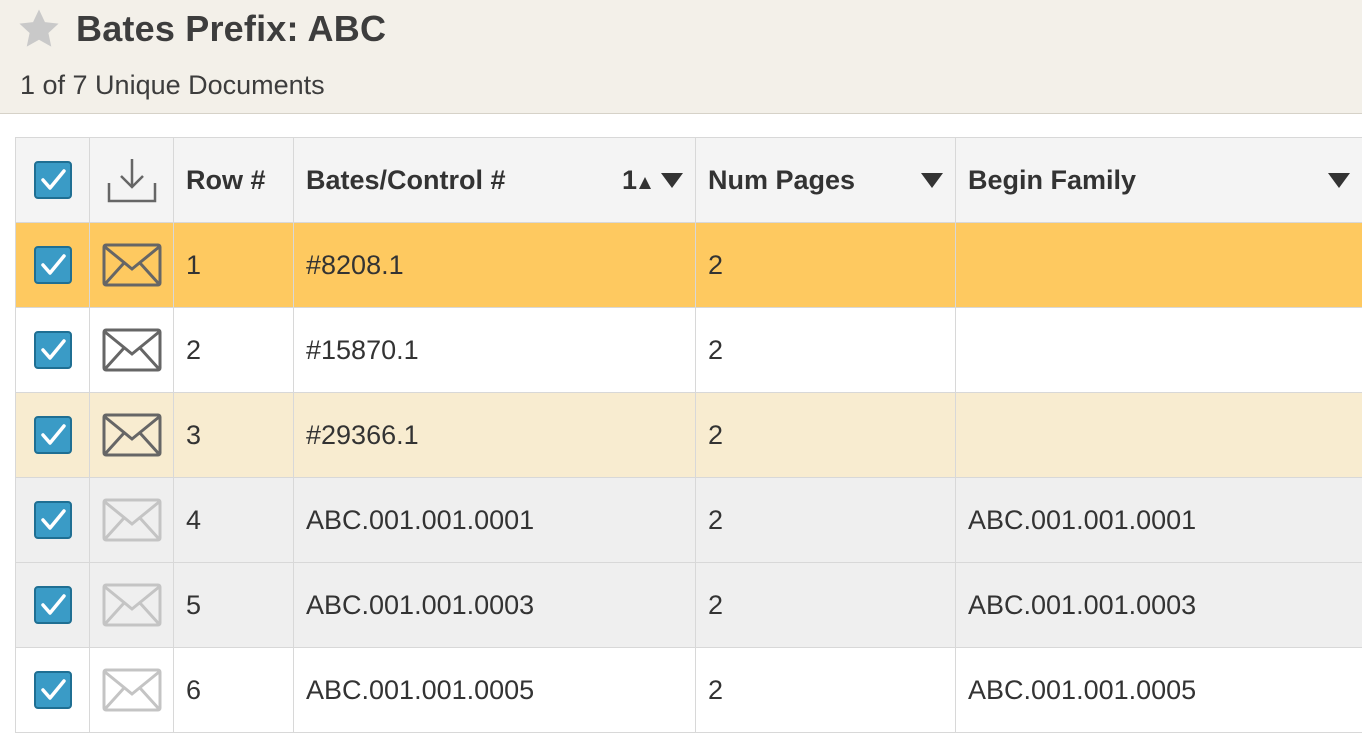  I want to click on page-title: Bates Prefix: ABC, so click(231, 28).